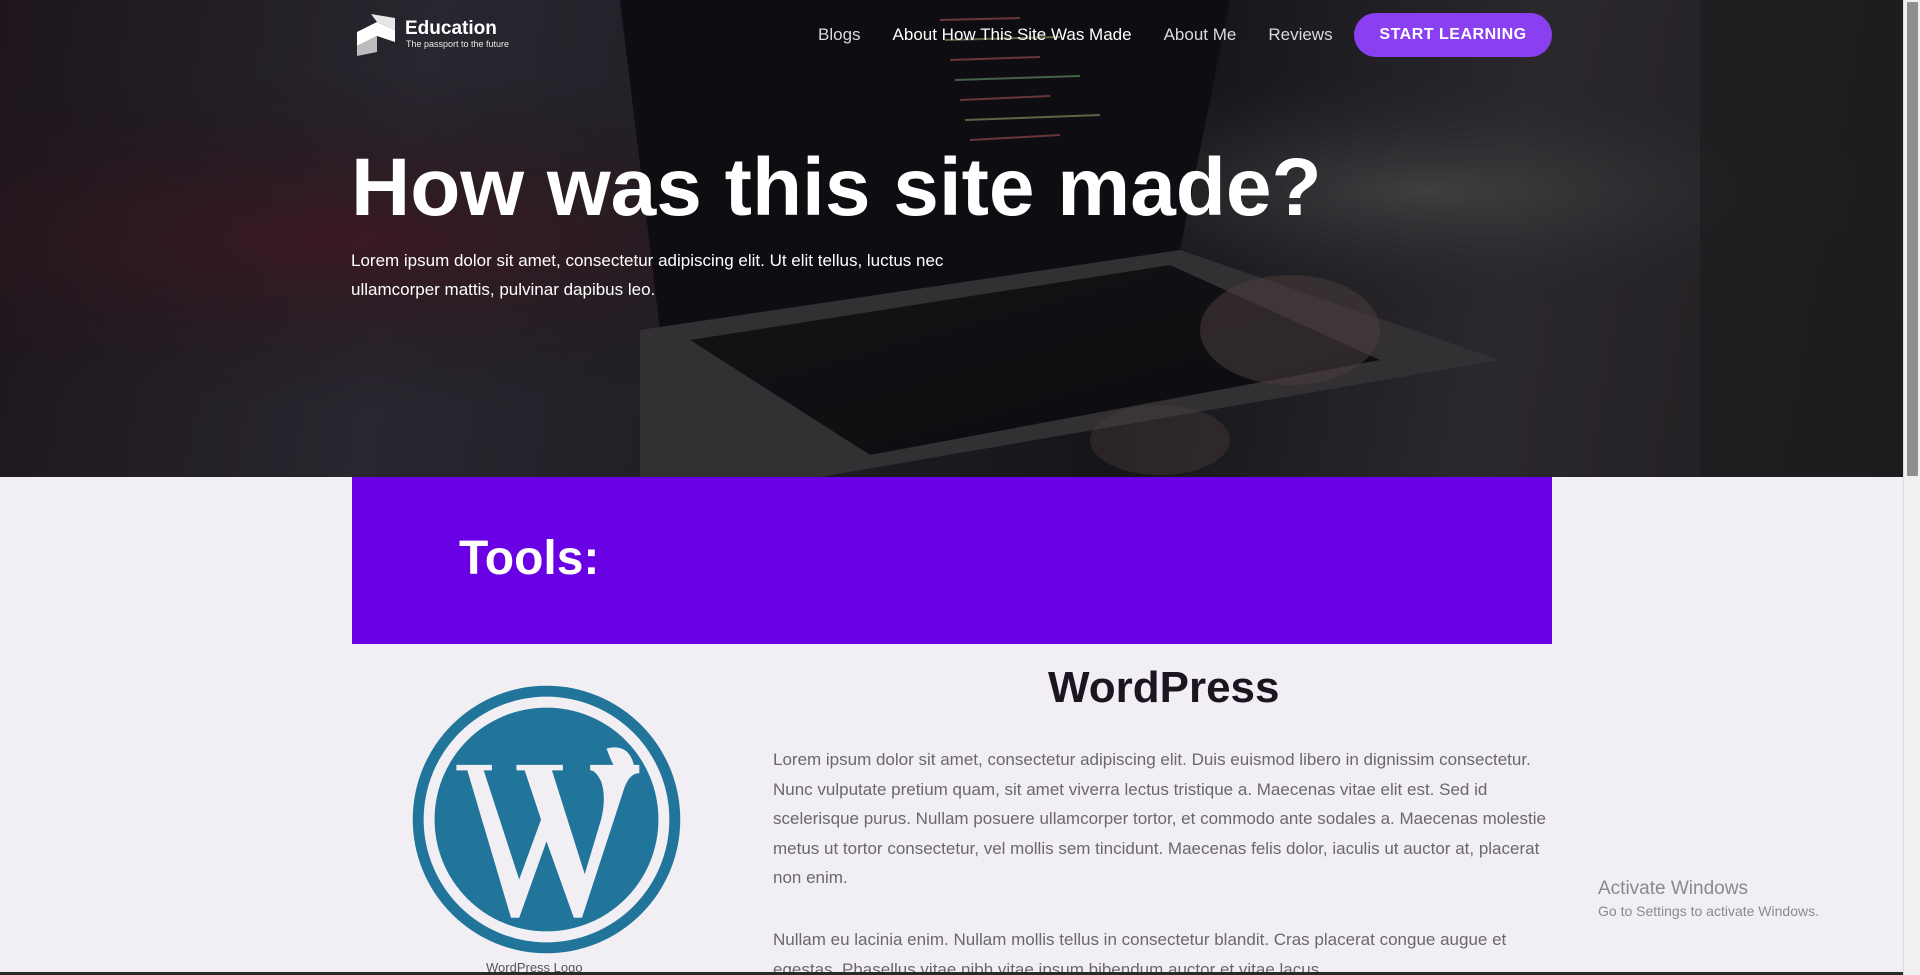 The height and width of the screenshot is (975, 1920). What do you see at coordinates (529, 558) in the screenshot?
I see `tools-heading: Tools:` at bounding box center [529, 558].